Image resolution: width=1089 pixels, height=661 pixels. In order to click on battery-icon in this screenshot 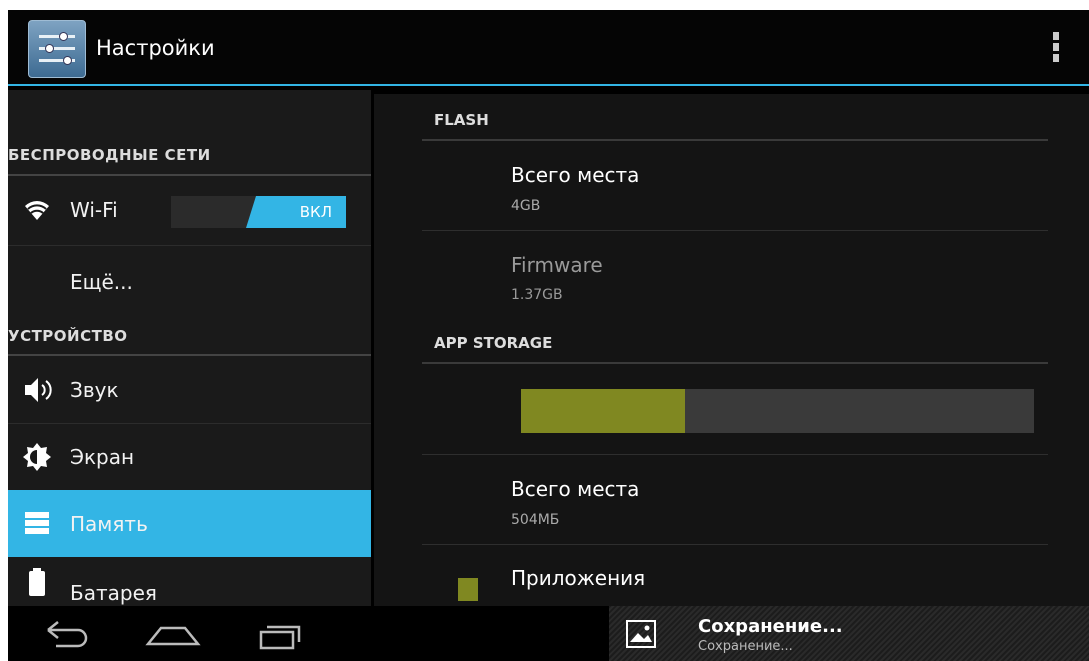, I will do `click(37, 582)`.